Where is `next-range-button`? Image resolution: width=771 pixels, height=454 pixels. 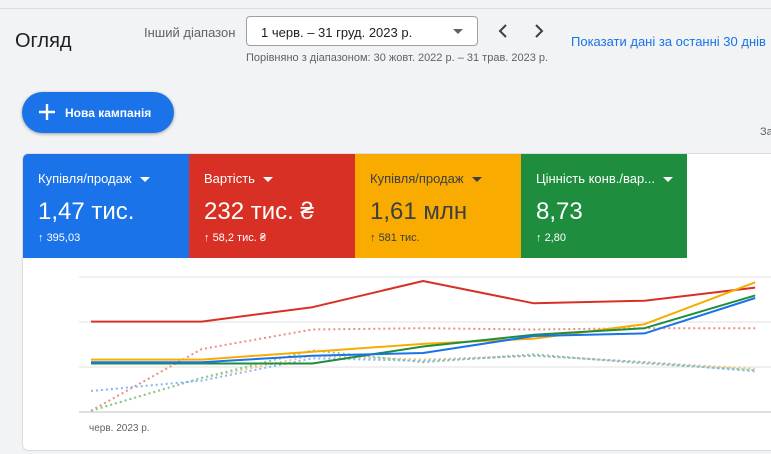 next-range-button is located at coordinates (539, 31).